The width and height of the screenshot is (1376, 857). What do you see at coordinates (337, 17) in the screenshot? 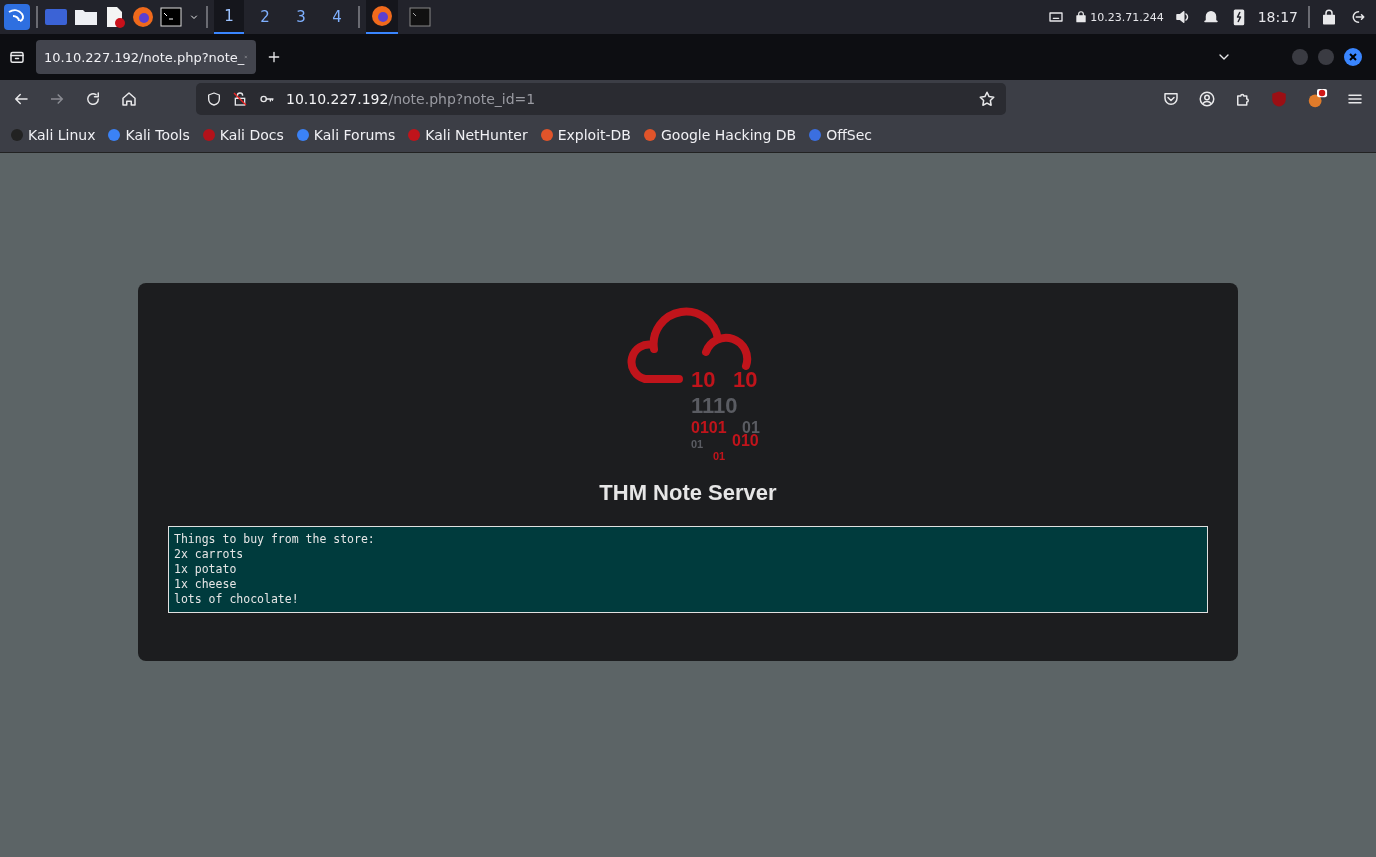
I see `workspace-button: 4` at bounding box center [337, 17].